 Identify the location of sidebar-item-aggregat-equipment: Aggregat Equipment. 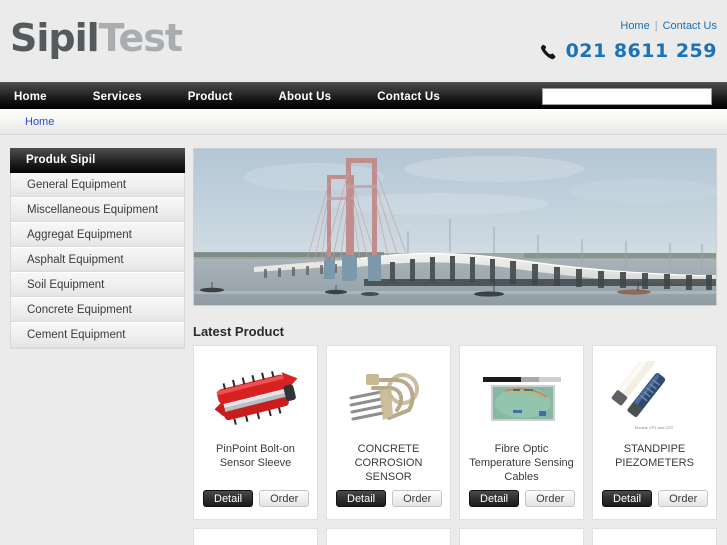
(97, 235).